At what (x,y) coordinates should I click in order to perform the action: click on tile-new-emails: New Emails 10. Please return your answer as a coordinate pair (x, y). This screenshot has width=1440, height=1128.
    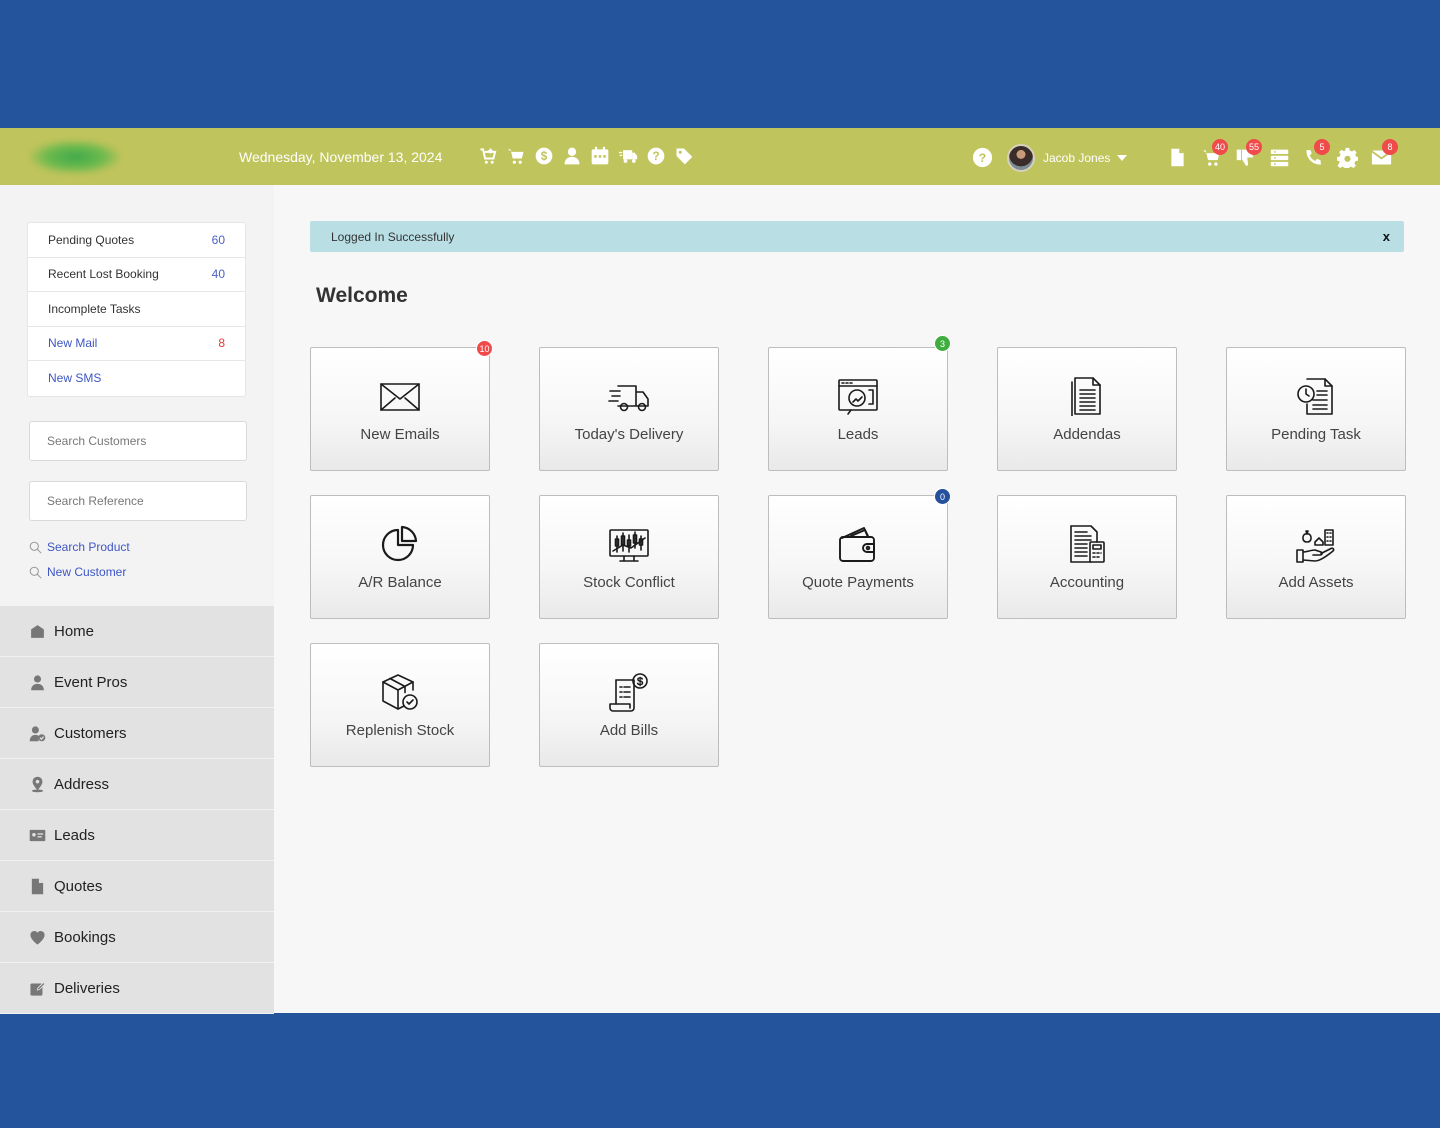
    Looking at the image, I should click on (401, 405).